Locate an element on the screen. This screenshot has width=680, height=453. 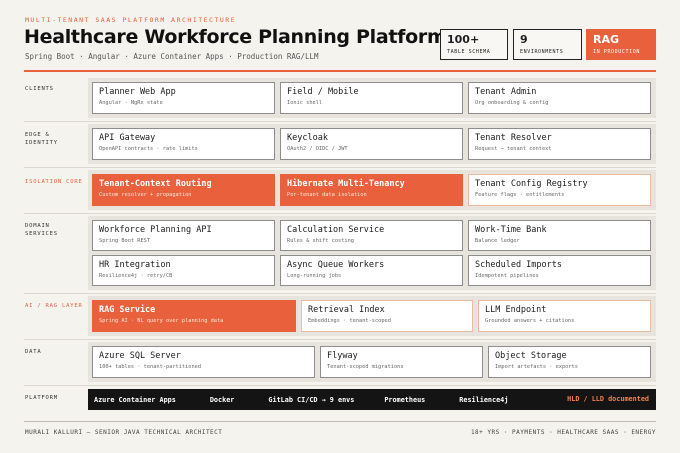
card-subtitle: Ionic shell is located at coordinates (305, 103).